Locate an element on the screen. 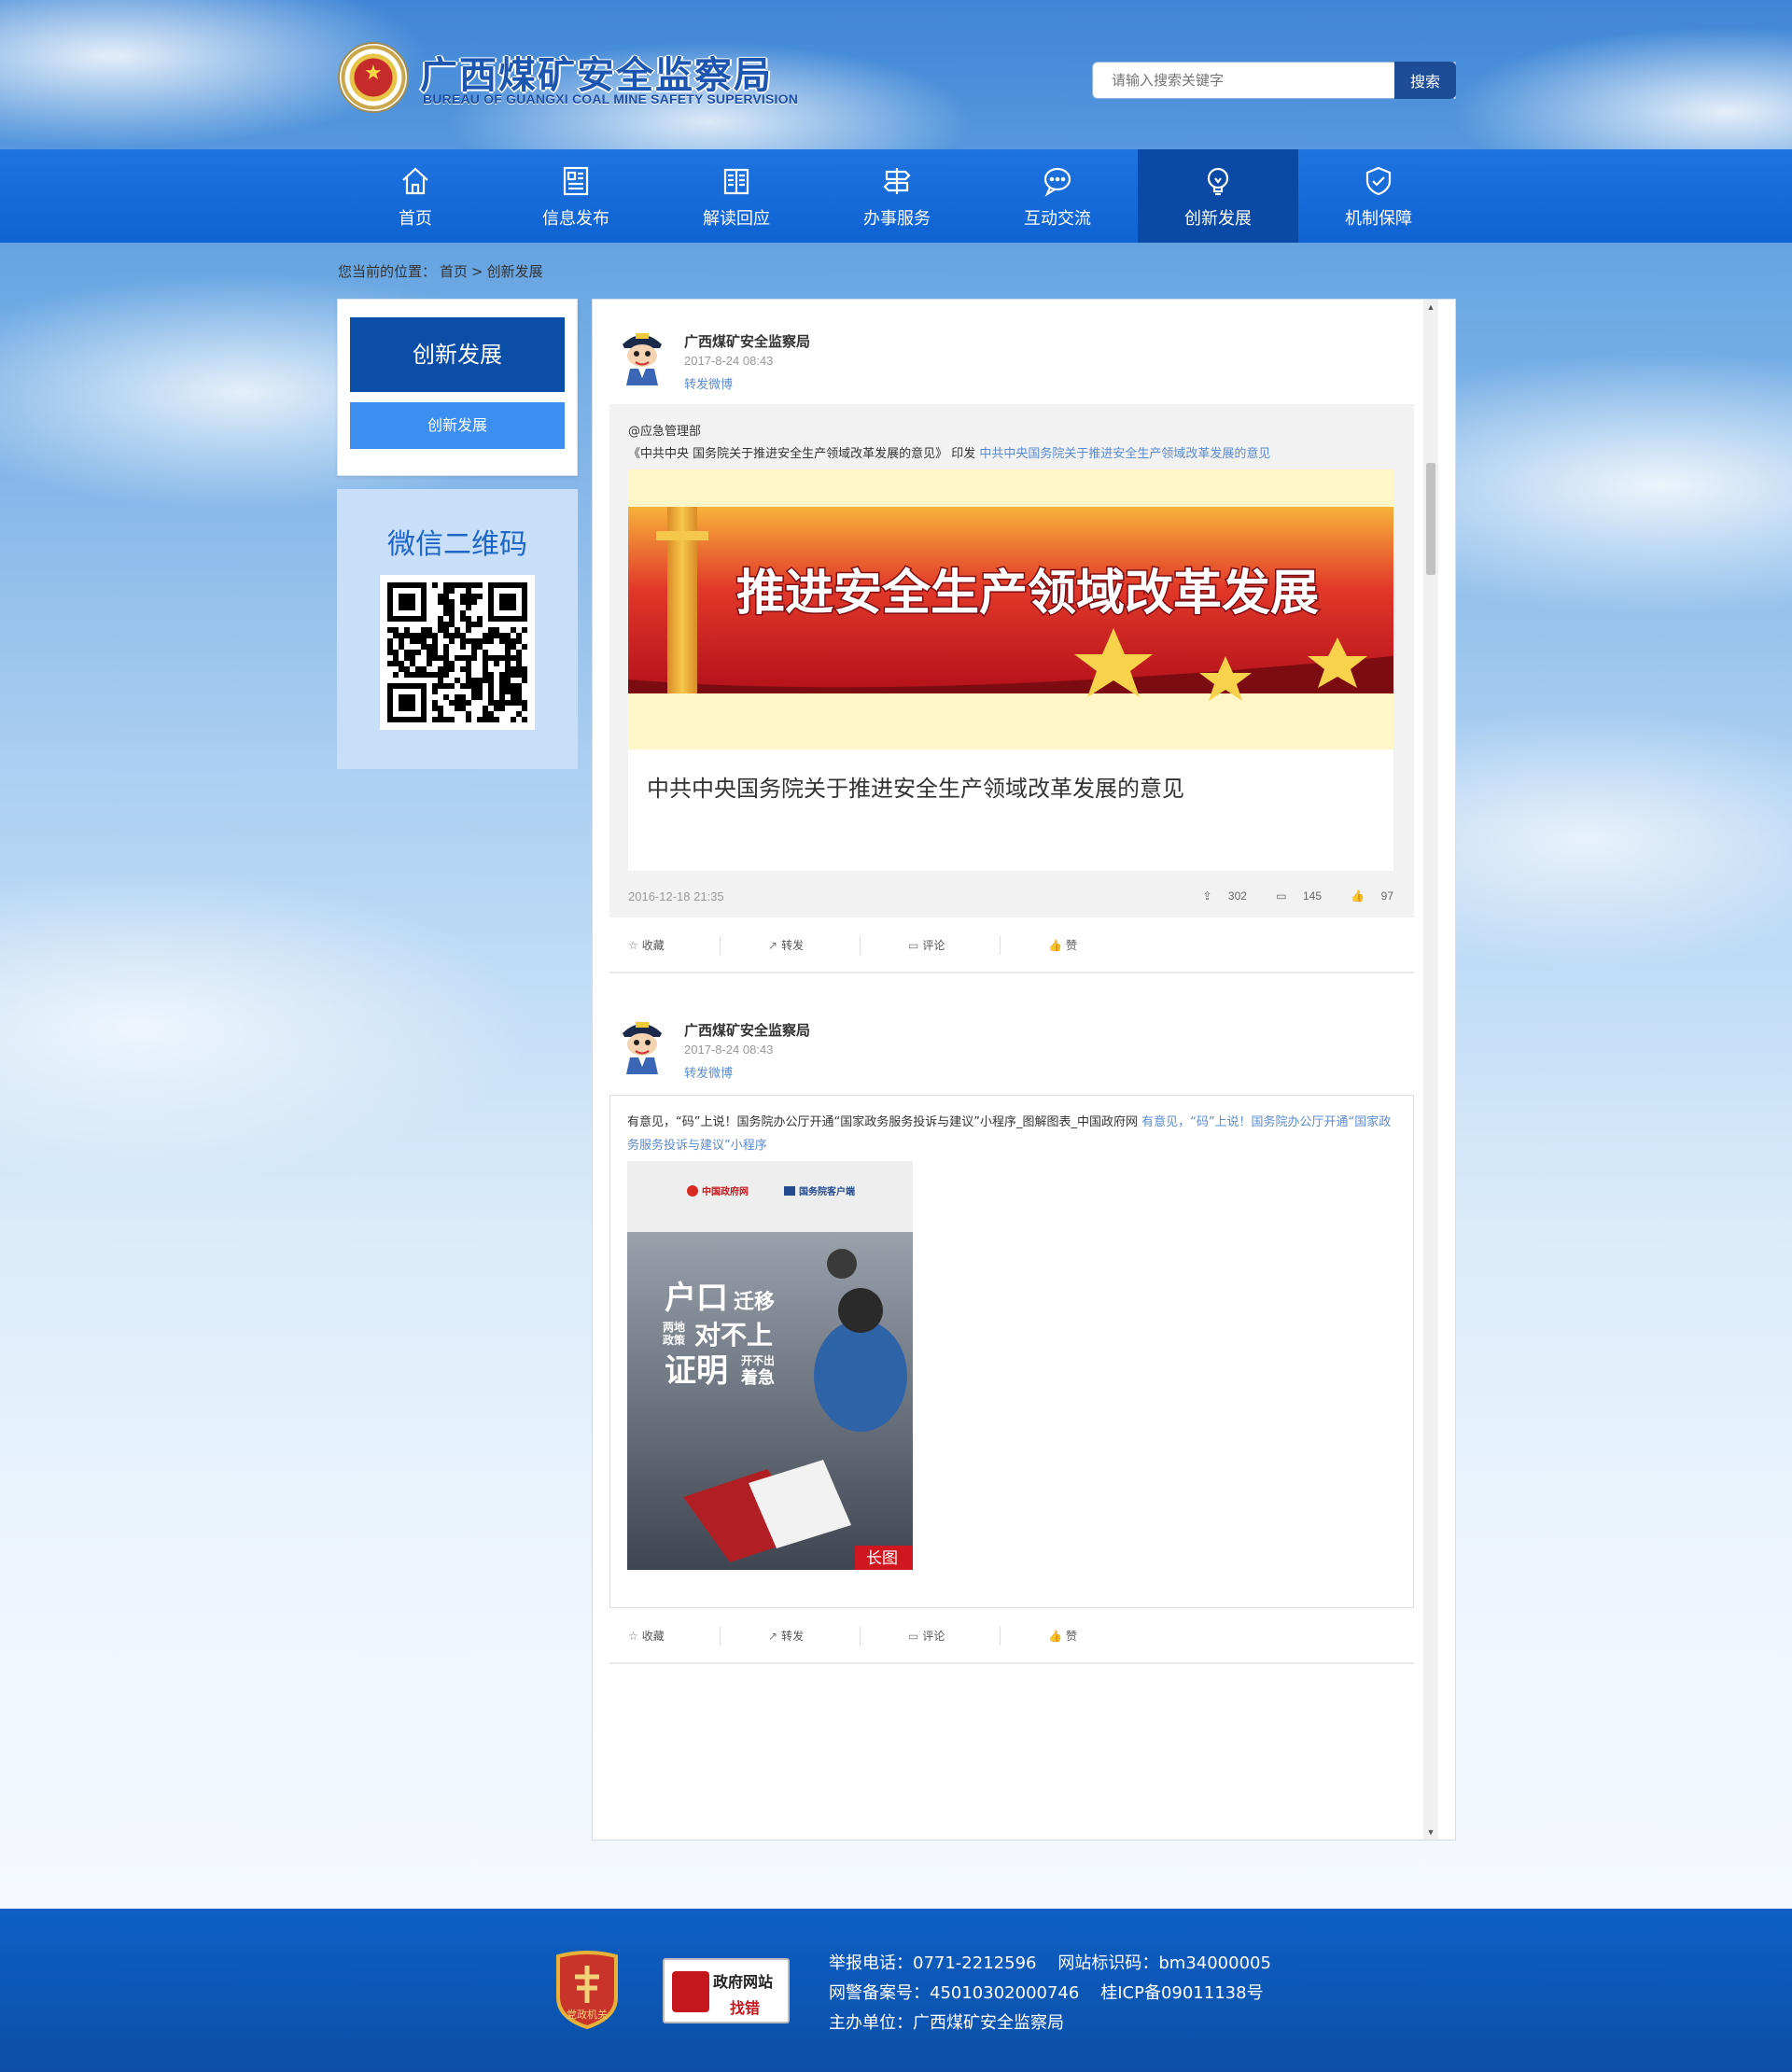  nav-label: 解读回应 is located at coordinates (736, 219).